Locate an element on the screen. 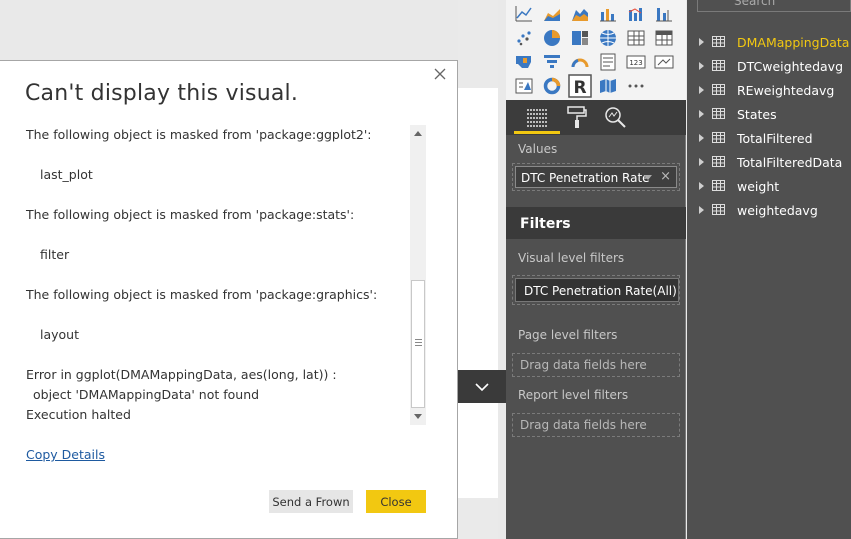 This screenshot has width=851, height=539. field-table-item: DMAMappingData is located at coordinates (775, 43).